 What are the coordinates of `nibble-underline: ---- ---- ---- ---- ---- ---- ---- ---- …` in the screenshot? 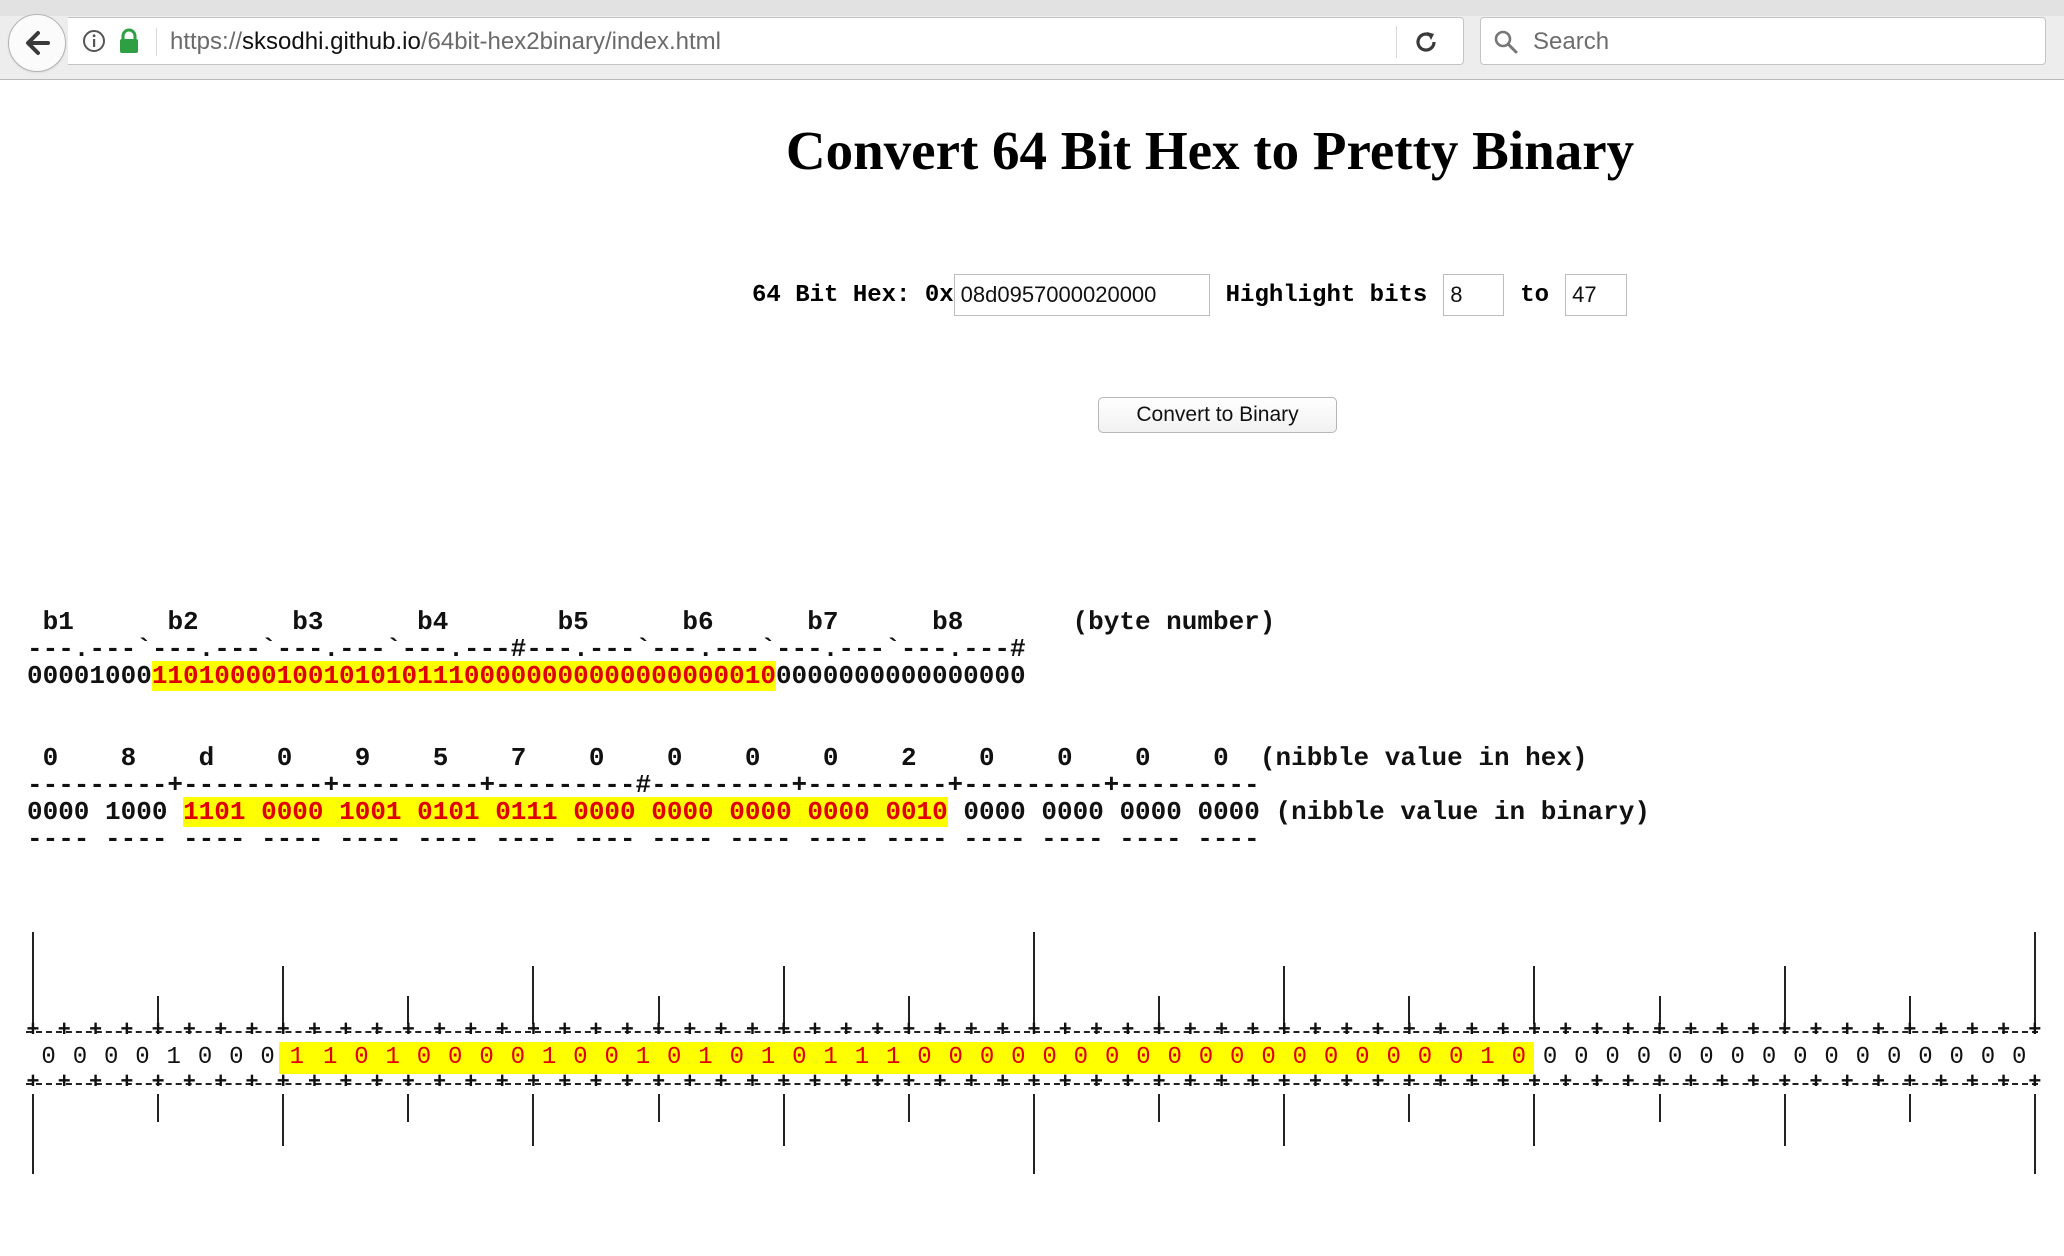 It's located at (643, 839).